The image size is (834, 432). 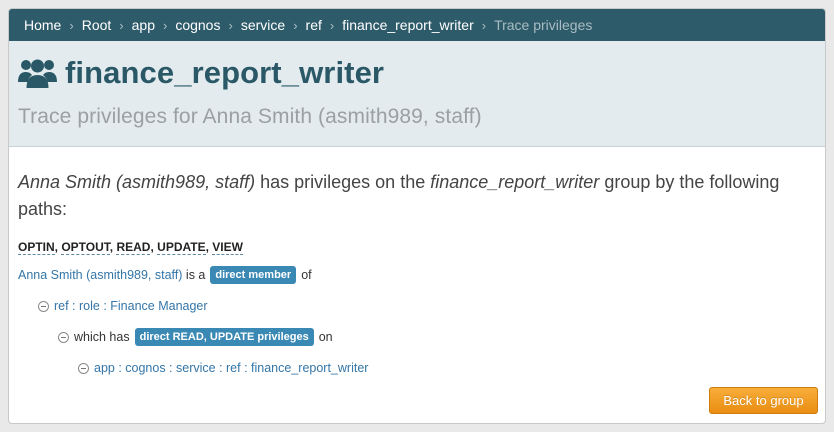 I want to click on title-row: finance_report_writer, so click(x=421, y=73).